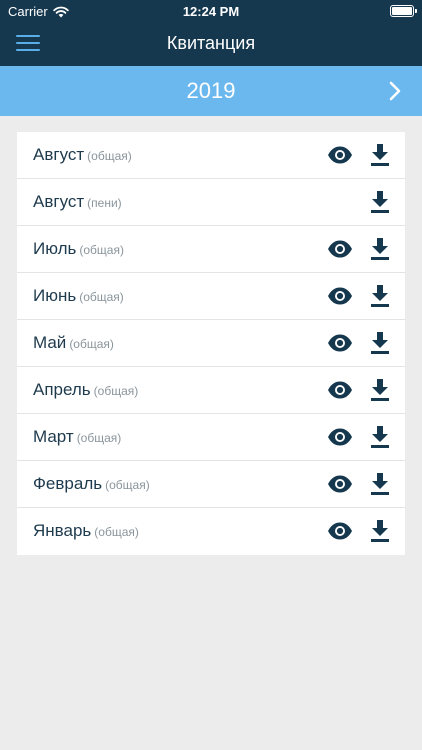  What do you see at coordinates (104, 203) in the screenshot?
I see `receipt-type: (пени)` at bounding box center [104, 203].